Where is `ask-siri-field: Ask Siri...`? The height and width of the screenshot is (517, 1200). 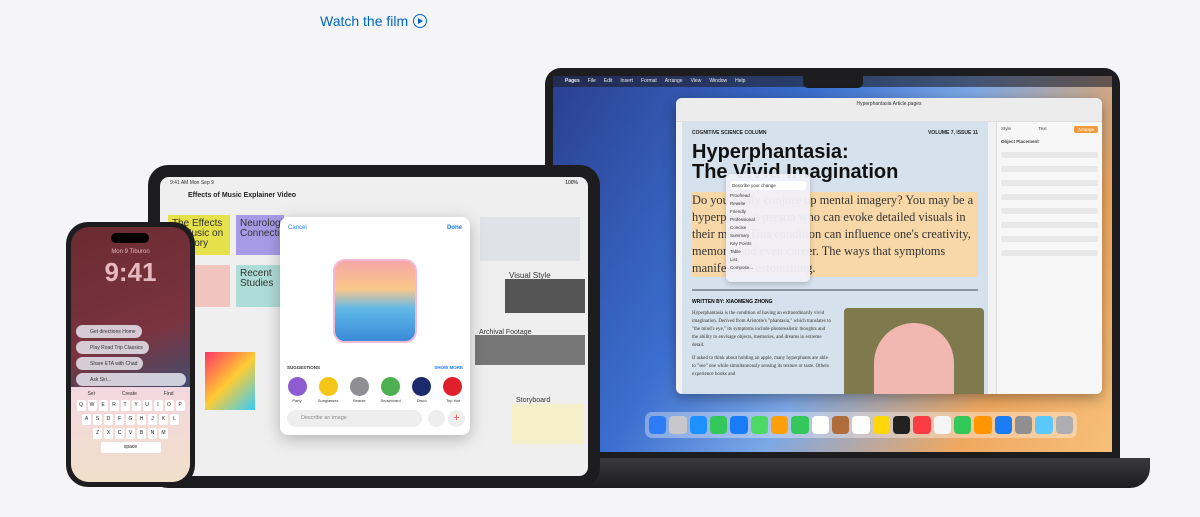 ask-siri-field: Ask Siri... is located at coordinates (131, 379).